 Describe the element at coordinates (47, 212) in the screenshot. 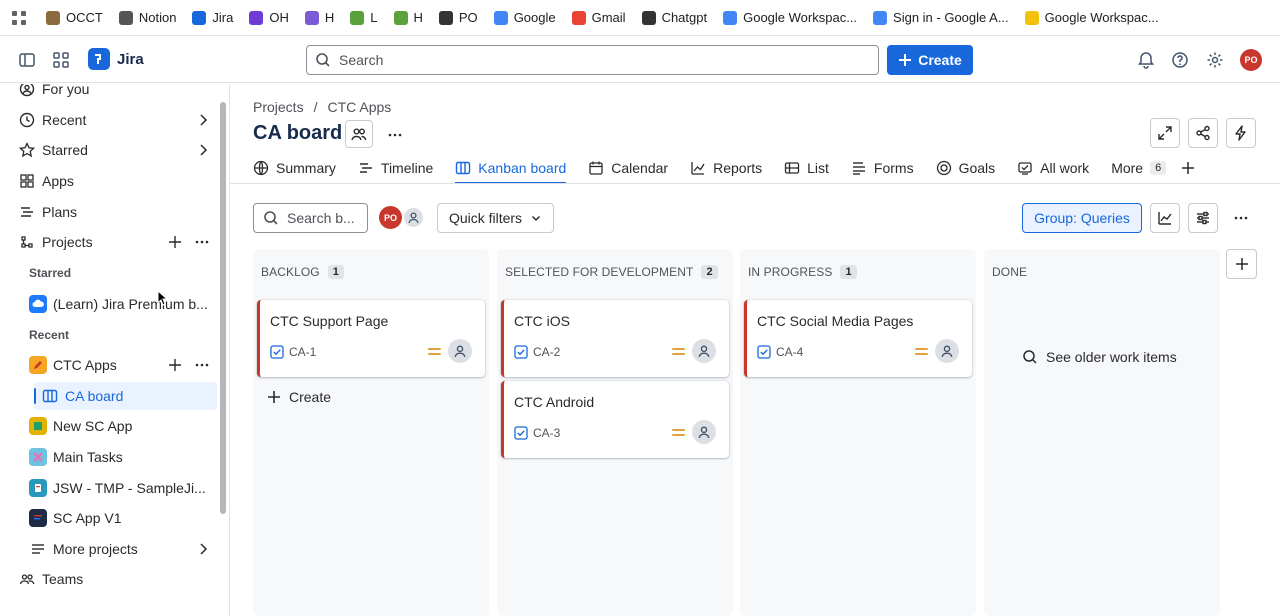

I see `sidebar-item-plans: Plans` at that location.